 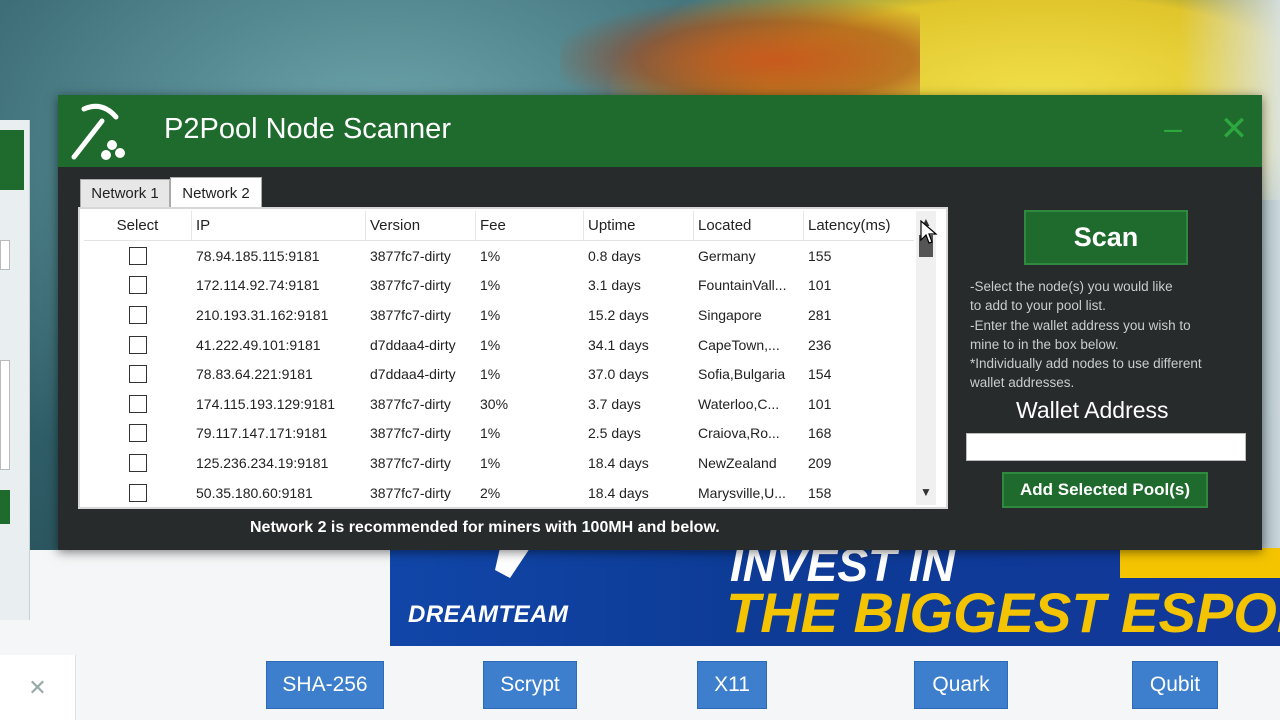 I want to click on tab-network-1: Network 1, so click(x=125, y=193).